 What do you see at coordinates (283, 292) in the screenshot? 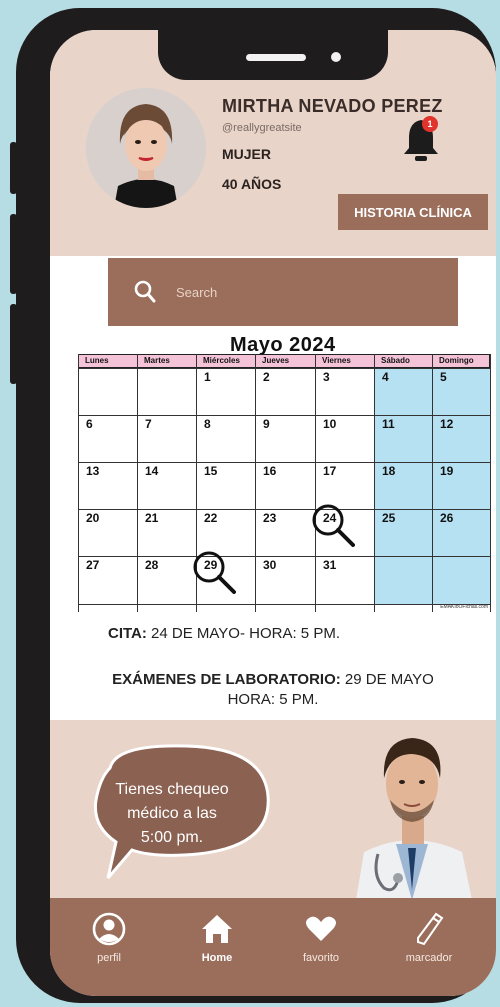
I see `search-bar: Search` at bounding box center [283, 292].